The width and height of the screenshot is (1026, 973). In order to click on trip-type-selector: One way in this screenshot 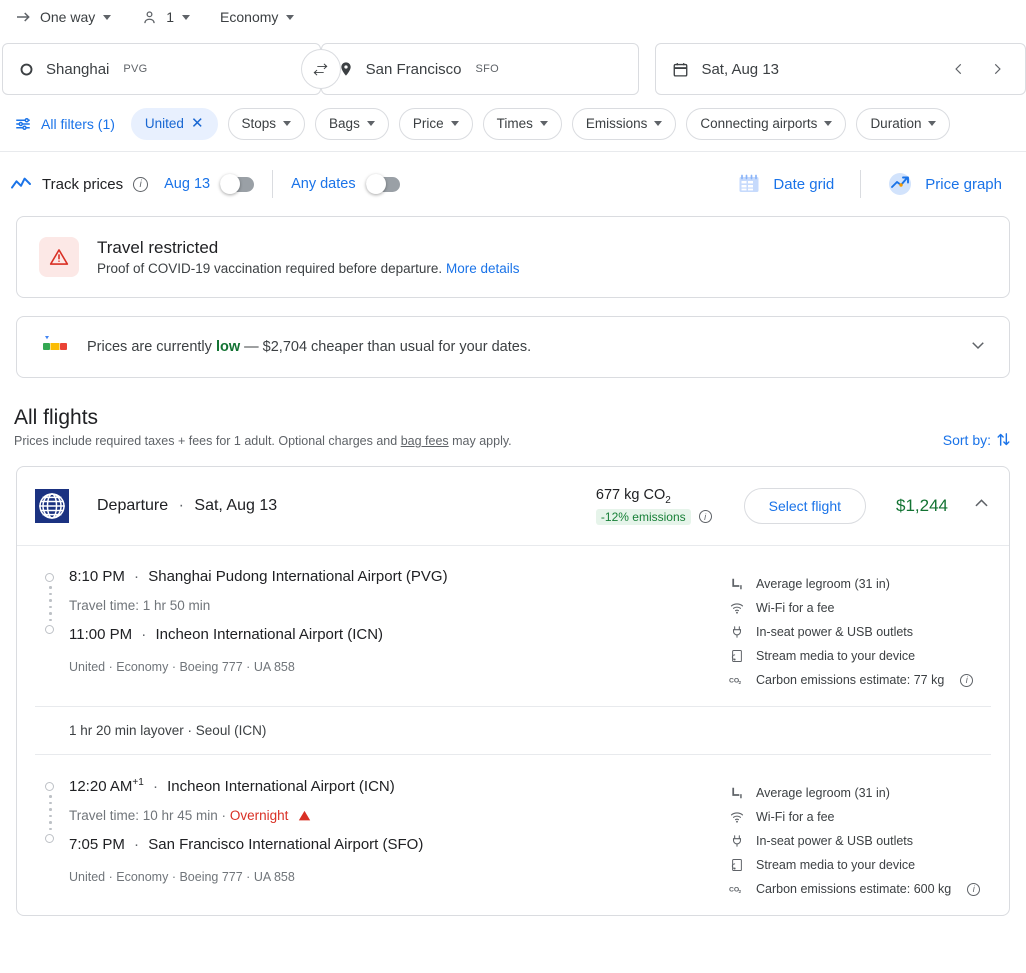, I will do `click(62, 17)`.